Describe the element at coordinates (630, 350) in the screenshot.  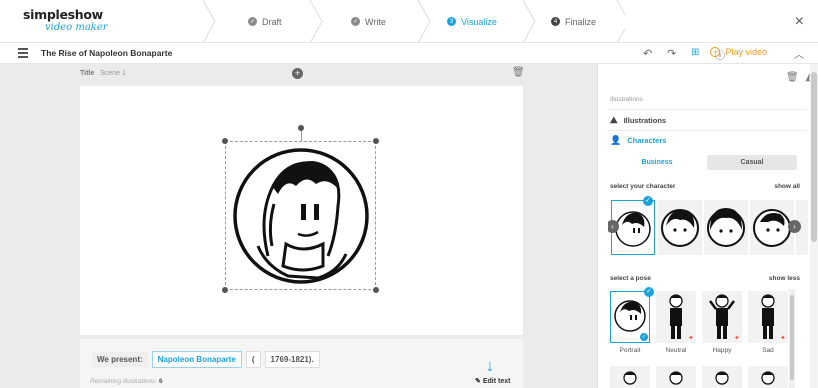
I see `pose-label: Portrait` at that location.